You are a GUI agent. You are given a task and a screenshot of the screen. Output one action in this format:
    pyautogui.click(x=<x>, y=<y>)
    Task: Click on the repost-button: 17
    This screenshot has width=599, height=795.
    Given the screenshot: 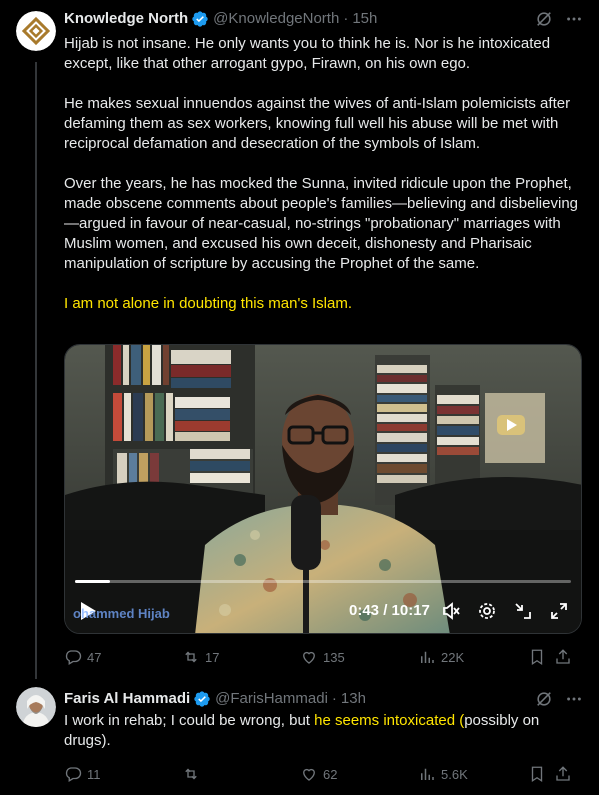 What is the action you would take?
    pyautogui.click(x=241, y=657)
    